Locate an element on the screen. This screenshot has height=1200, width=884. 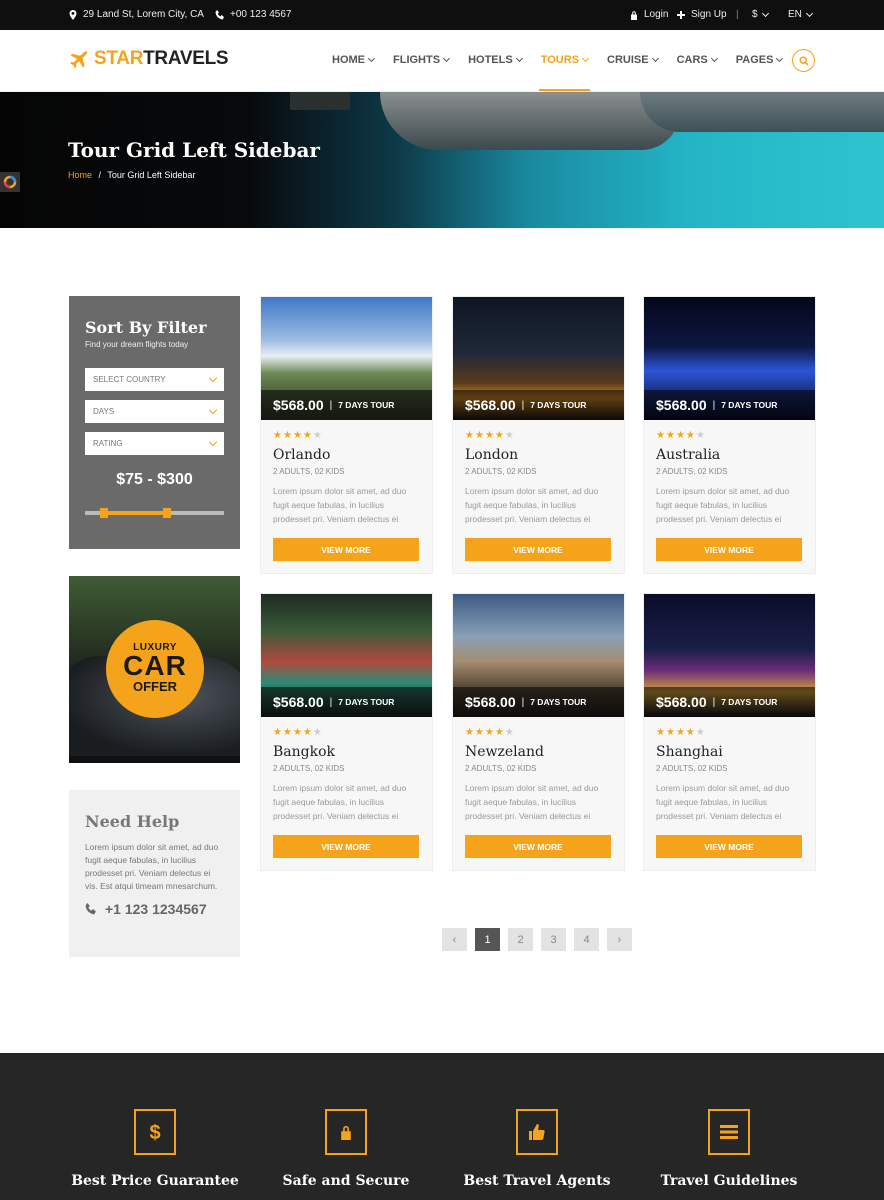
lock-icon is located at coordinates (346, 1132).